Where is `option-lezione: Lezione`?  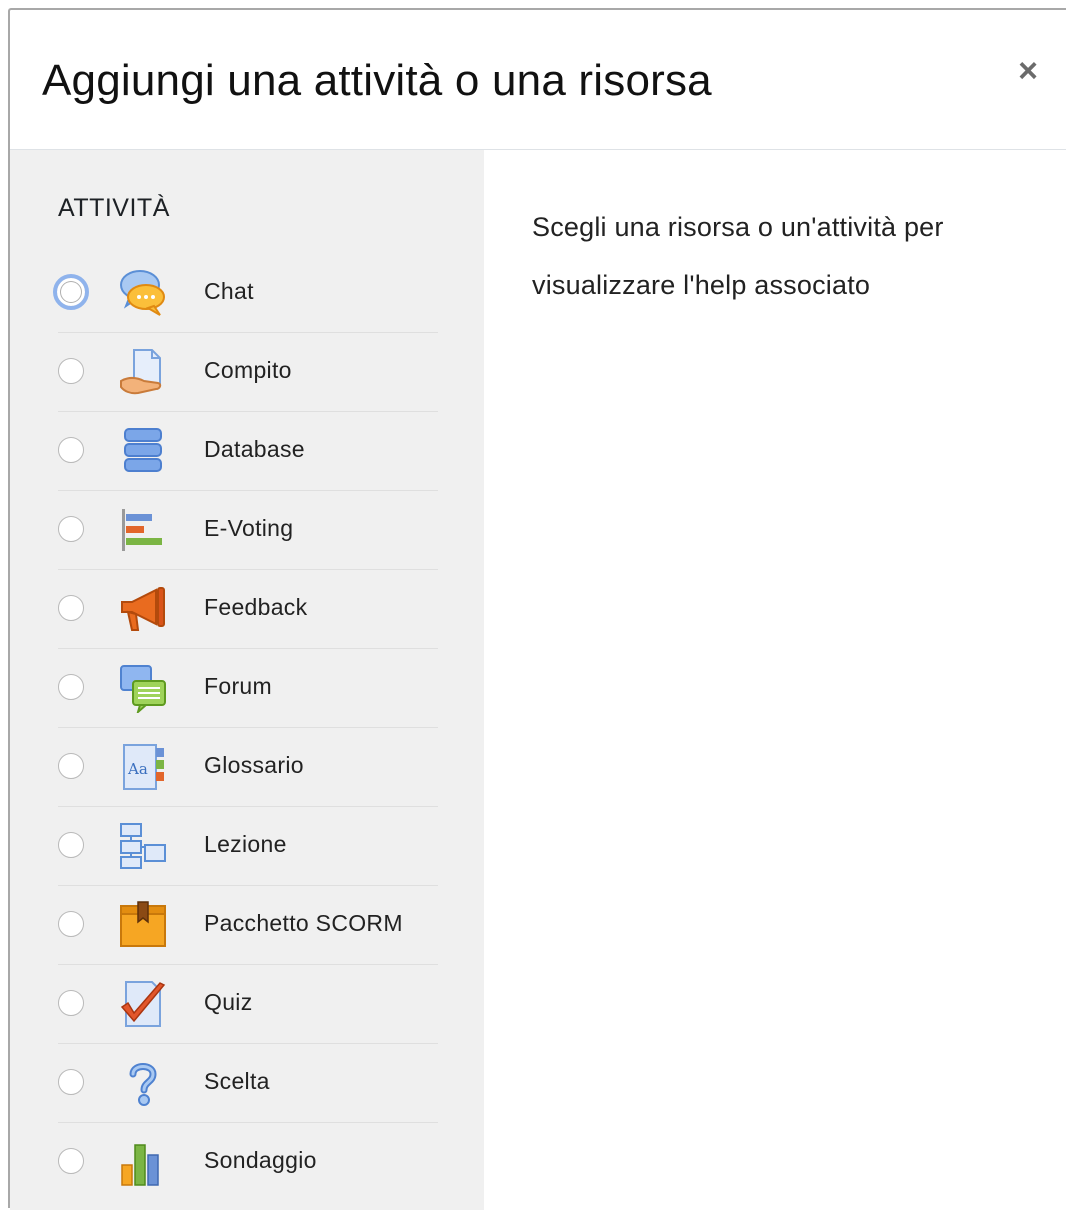 option-lezione: Lezione is located at coordinates (248, 846).